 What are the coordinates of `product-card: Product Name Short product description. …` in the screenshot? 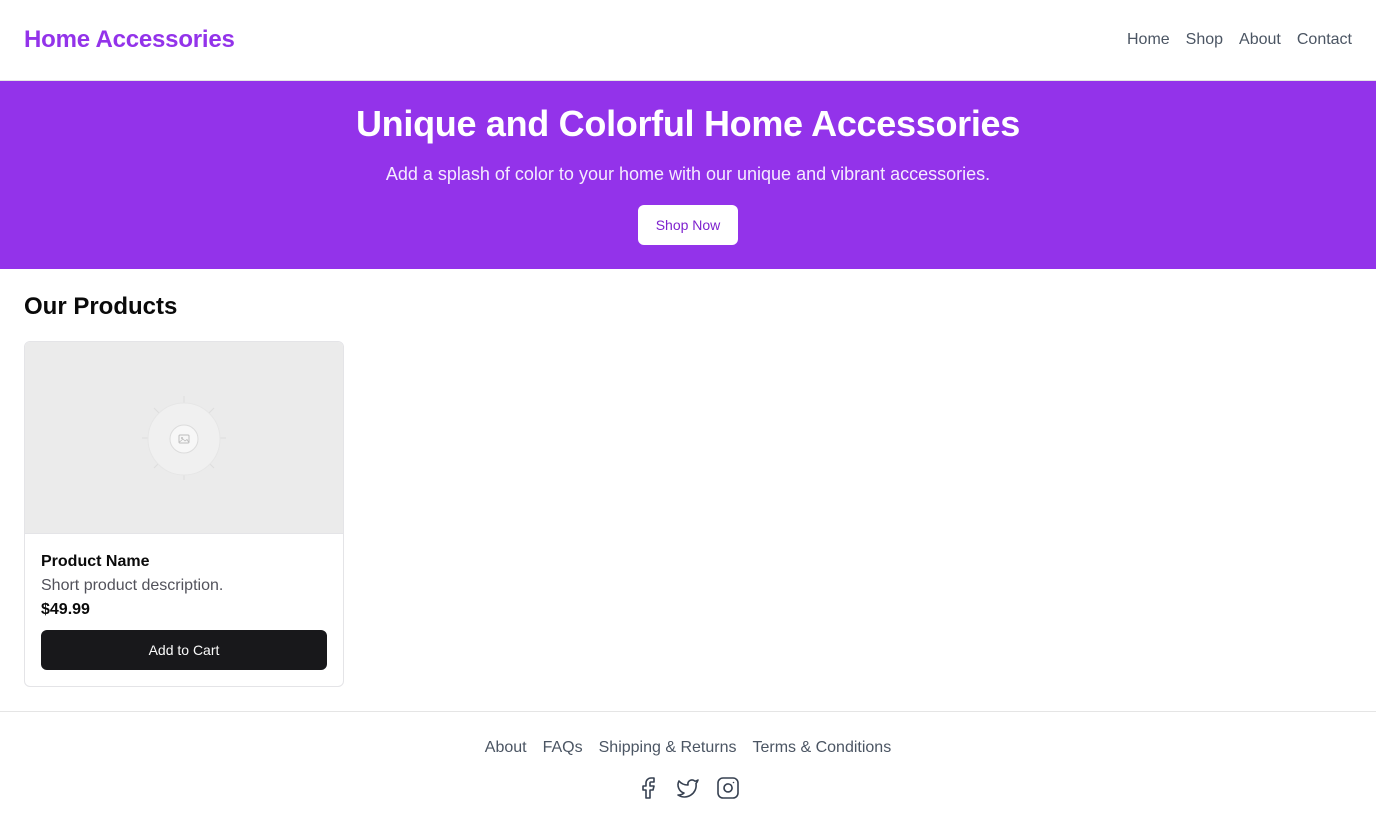 It's located at (184, 514).